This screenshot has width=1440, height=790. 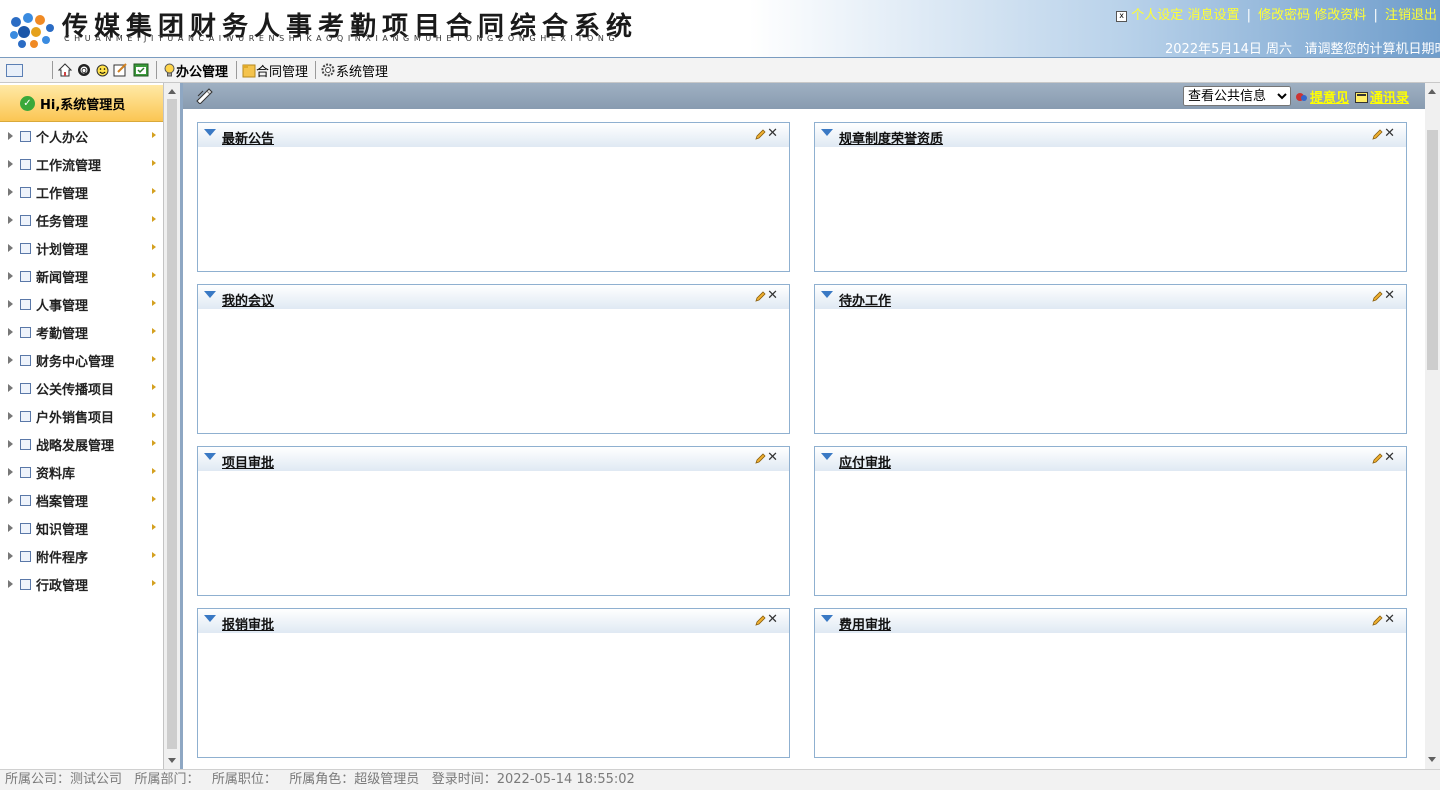 I want to click on smiley-icon, so click(x=102, y=70).